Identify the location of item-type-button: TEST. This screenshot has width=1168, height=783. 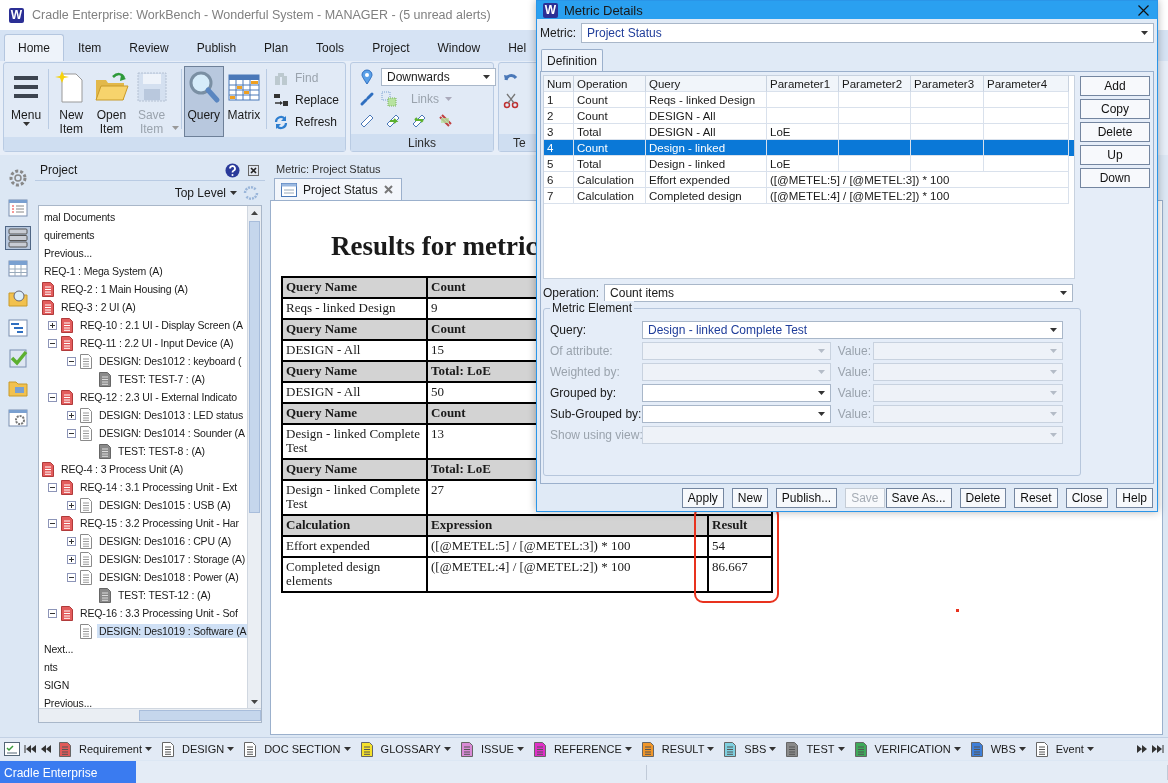
(815, 749).